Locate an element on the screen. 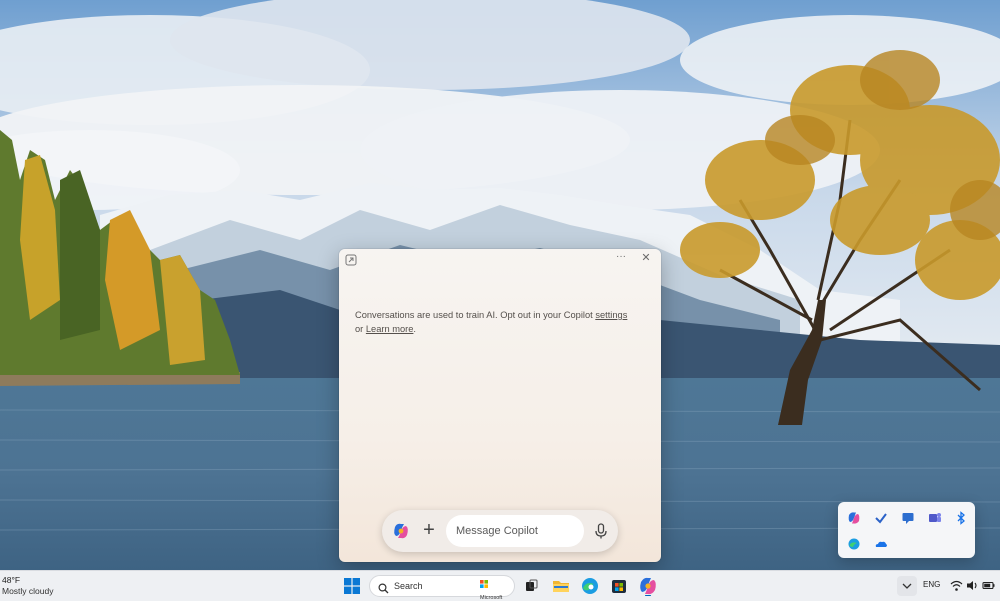 This screenshot has height=604, width=1000. search-highlight: Microsoft is located at coordinates (495, 590).